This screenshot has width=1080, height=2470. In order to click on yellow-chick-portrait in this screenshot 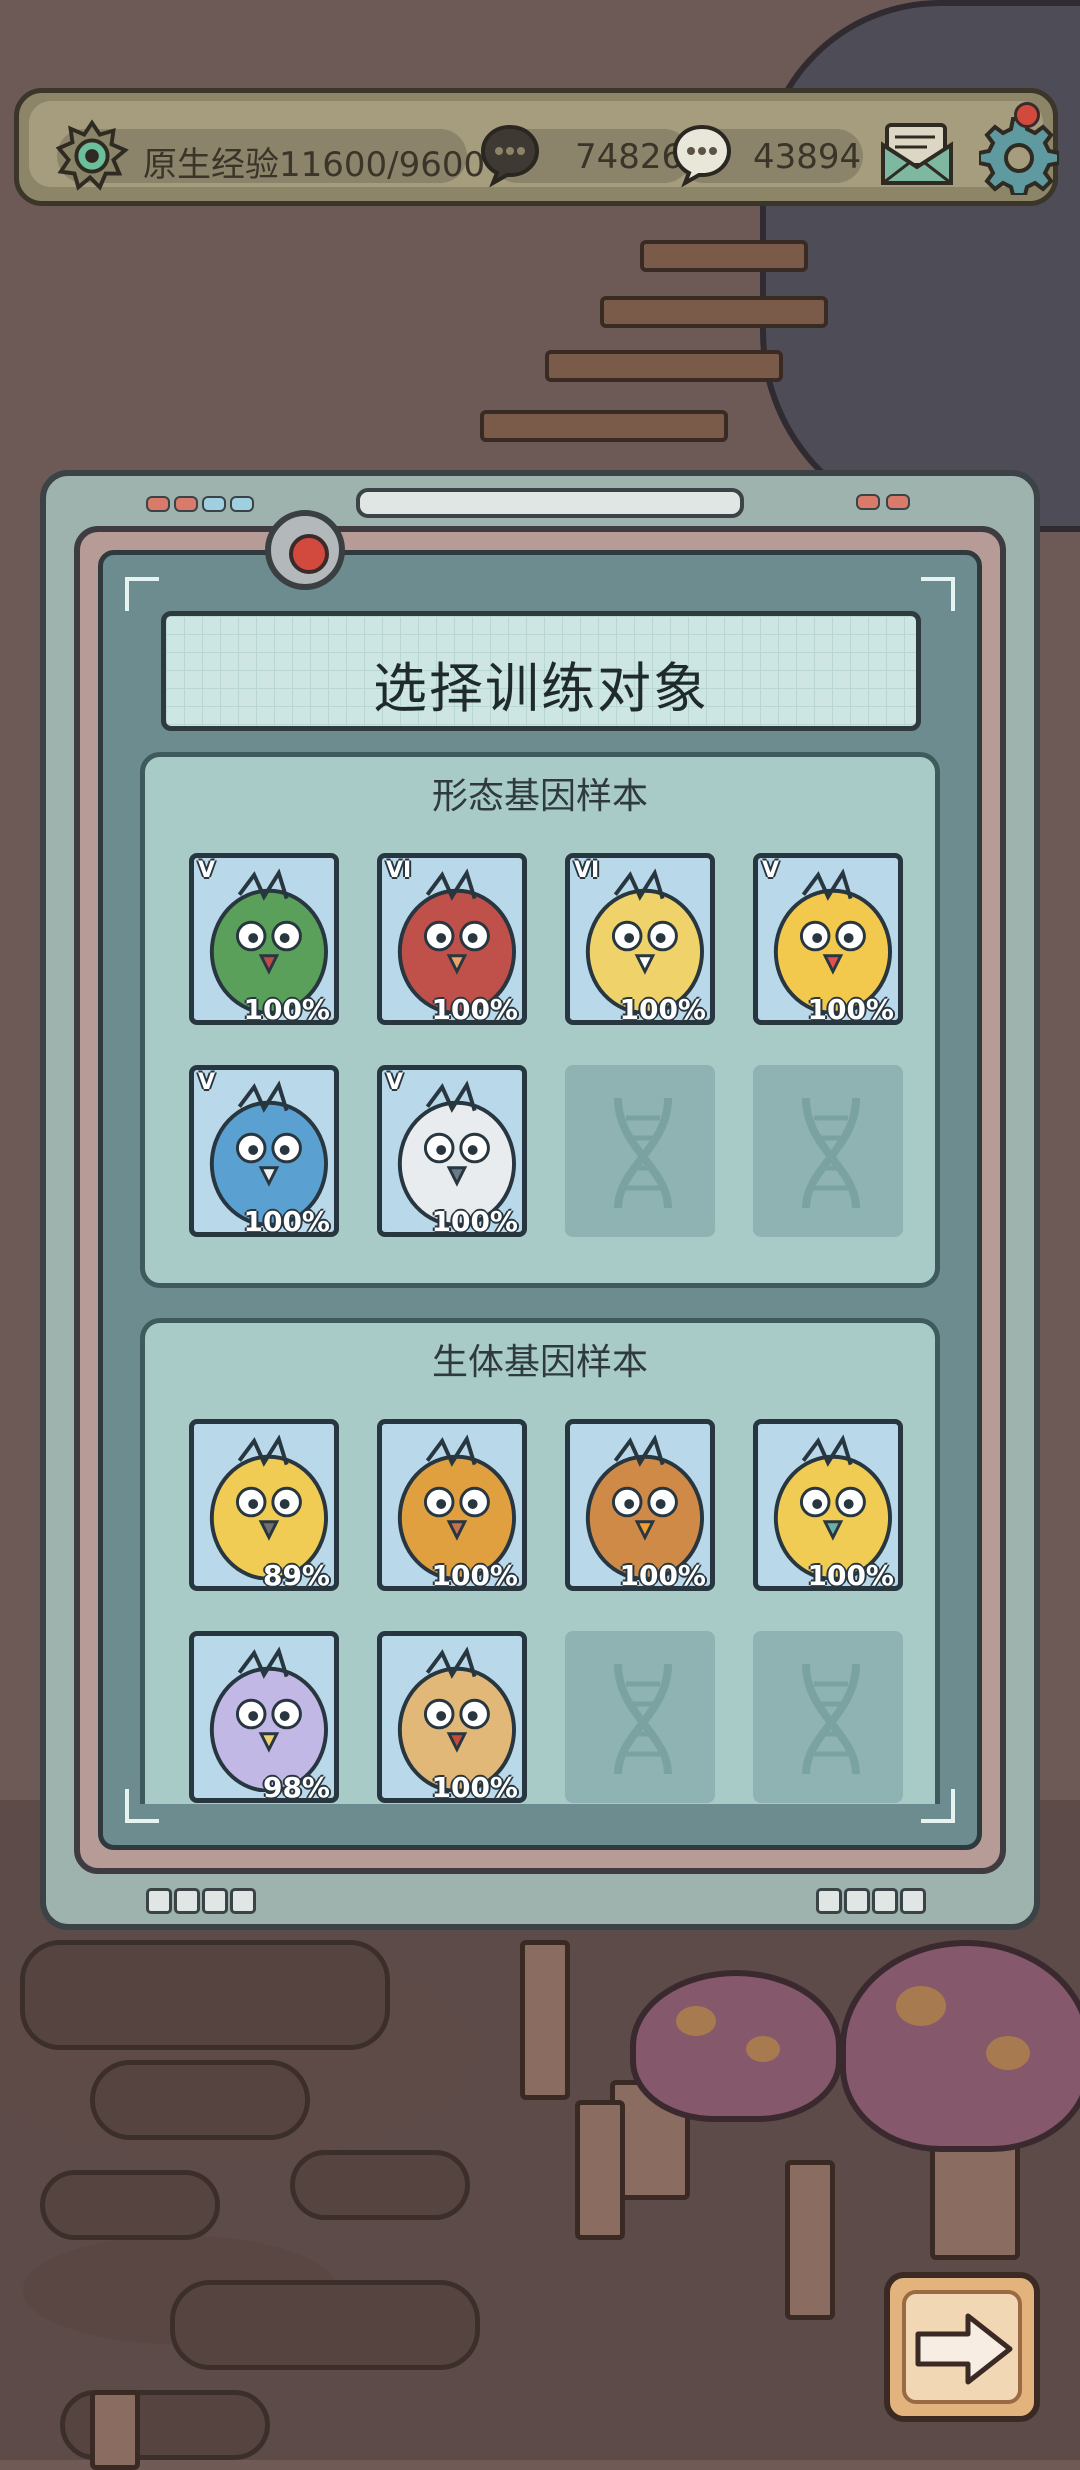, I will do `click(828, 939)`.